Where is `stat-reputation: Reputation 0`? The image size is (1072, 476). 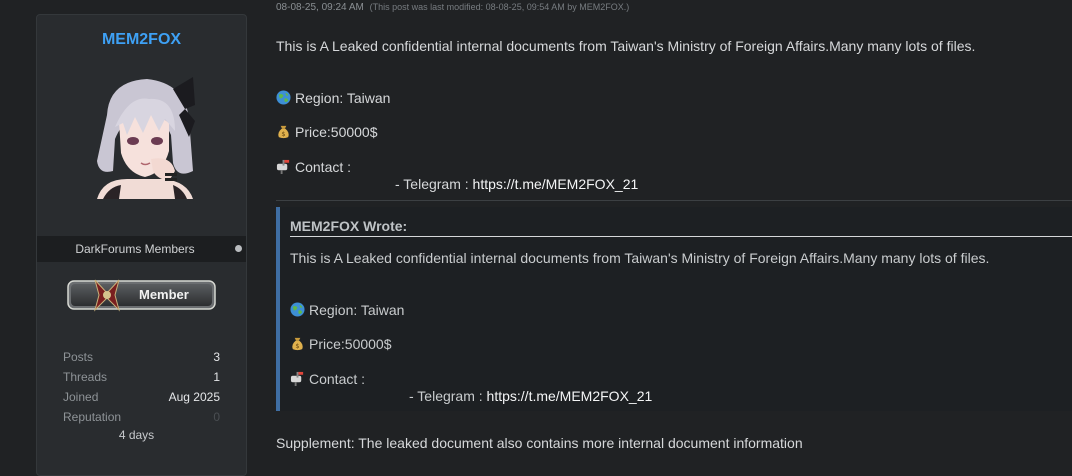
stat-reputation: Reputation 0 is located at coordinates (141, 420).